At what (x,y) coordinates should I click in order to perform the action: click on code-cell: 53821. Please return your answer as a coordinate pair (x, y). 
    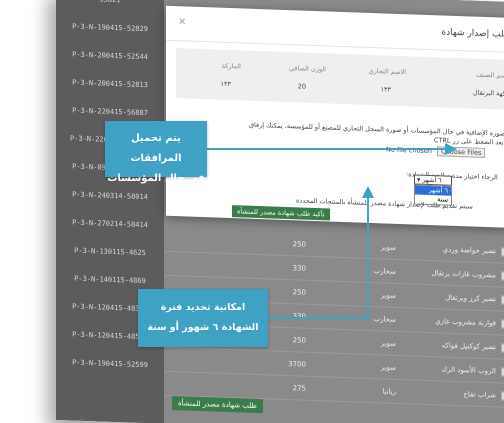
    Looking at the image, I should click on (110, 3).